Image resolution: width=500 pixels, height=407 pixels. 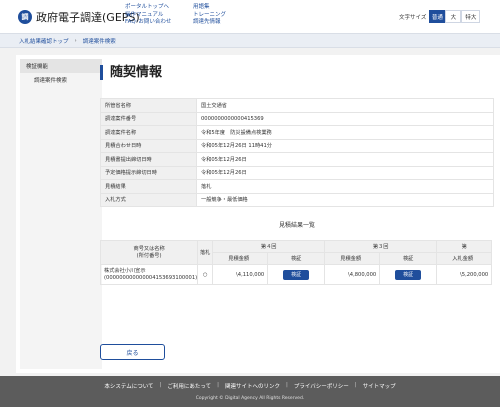 What do you see at coordinates (148, 23) in the screenshot?
I see `faq-link: FAQ･お問い合わせ` at bounding box center [148, 23].